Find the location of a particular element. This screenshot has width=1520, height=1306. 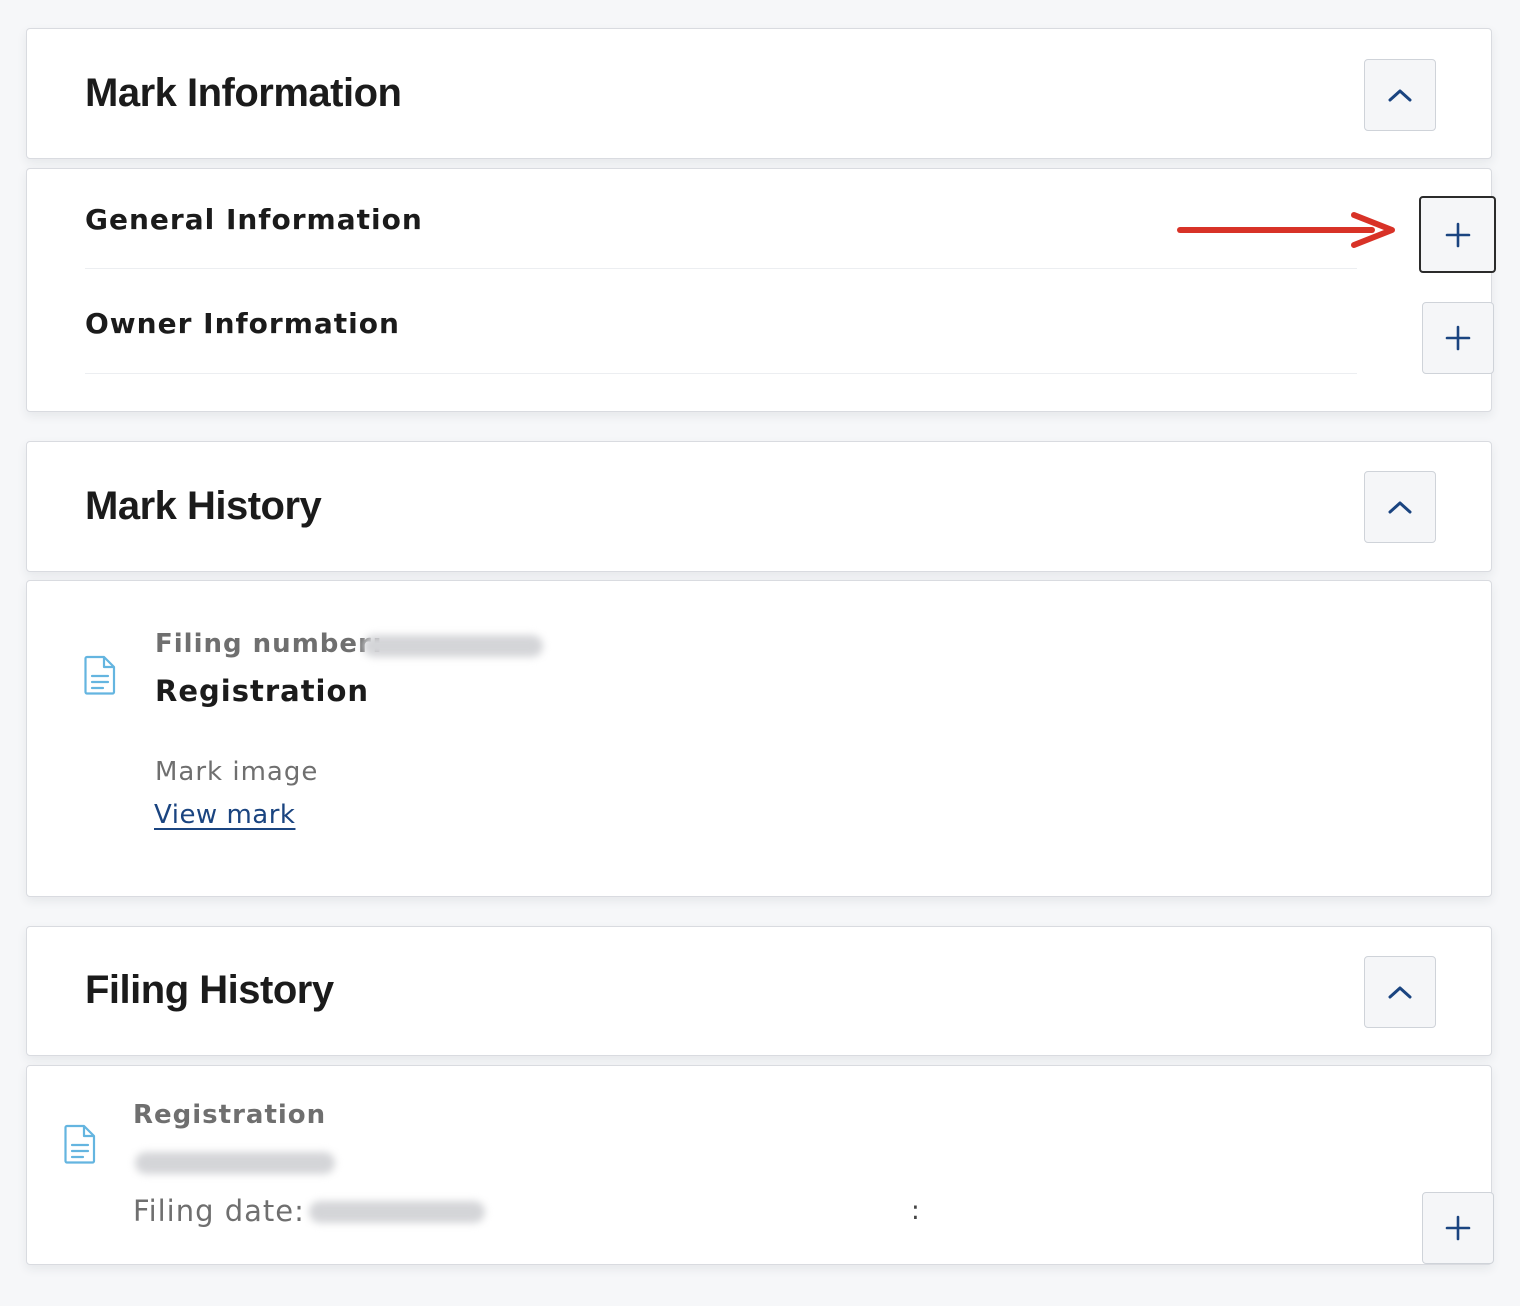

filing-history-body-card: Registration Filing date: : is located at coordinates (760, 1165).